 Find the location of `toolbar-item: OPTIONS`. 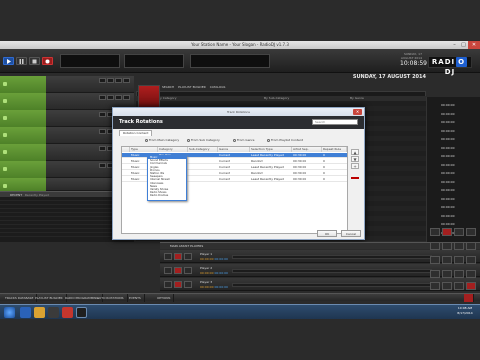

toolbar-item: OPTIONS is located at coordinates (164, 298).